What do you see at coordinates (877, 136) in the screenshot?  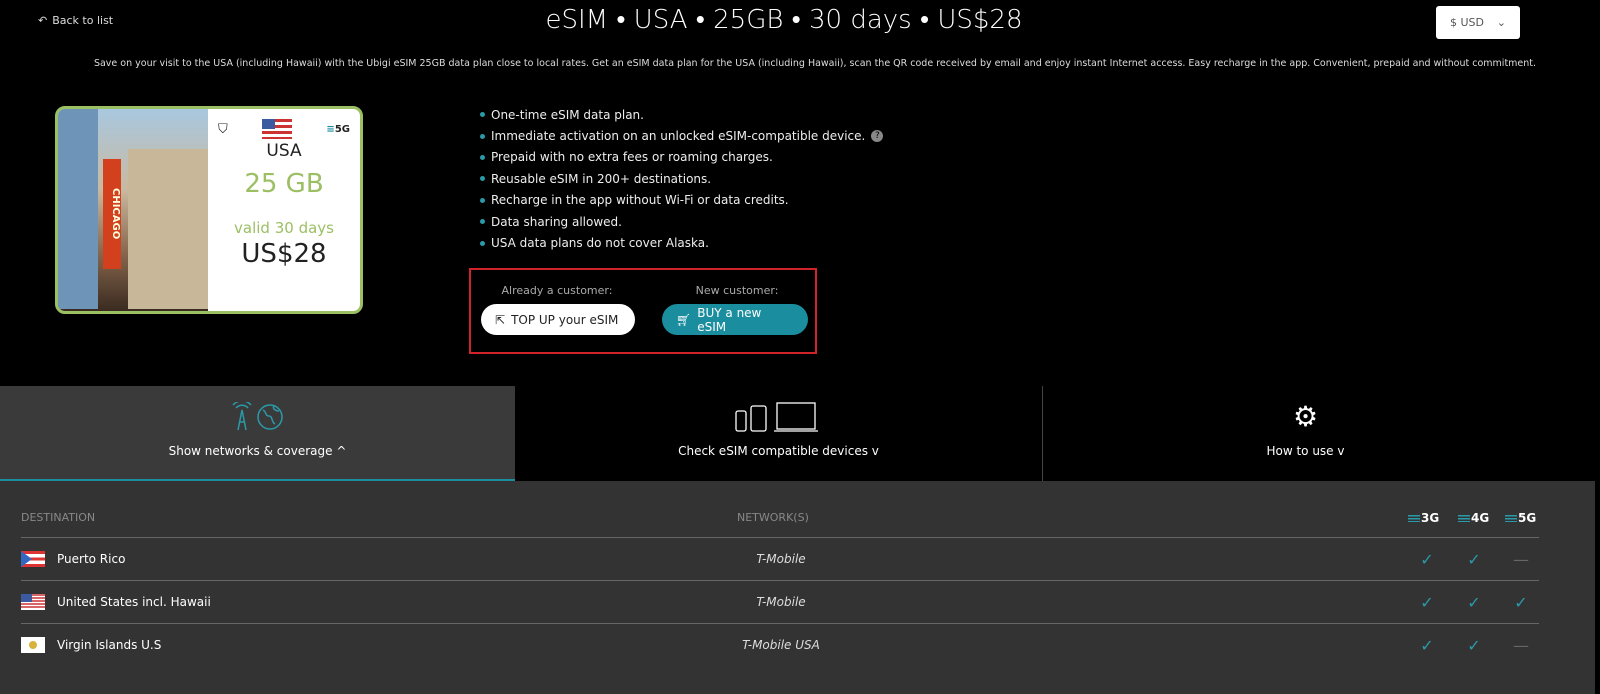 I see `help-icon: ?` at bounding box center [877, 136].